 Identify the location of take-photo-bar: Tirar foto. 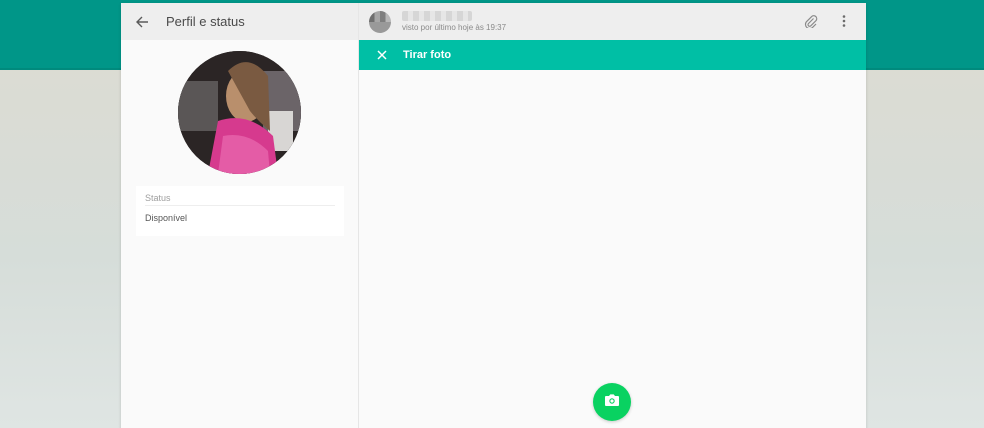
(612, 55).